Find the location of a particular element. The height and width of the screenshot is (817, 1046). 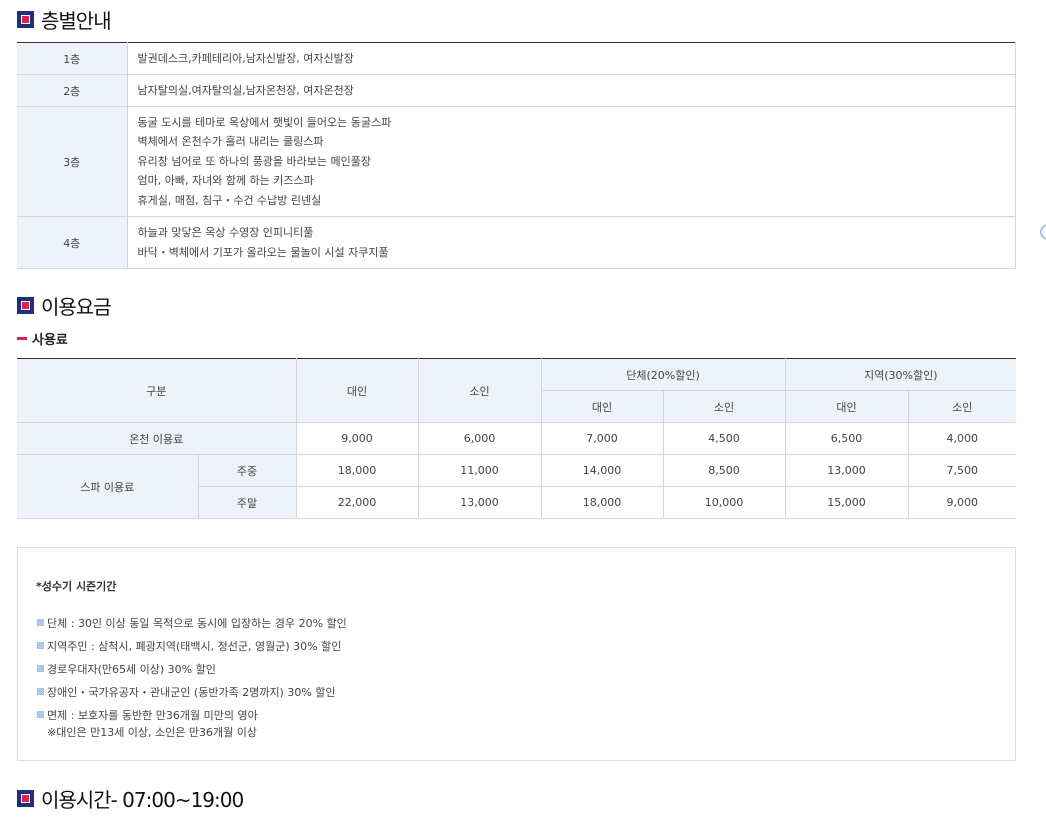

floor-desc-line: 하늘과 맞닿은 옥상 수영장 인피니티풀 is located at coordinates (225, 232).